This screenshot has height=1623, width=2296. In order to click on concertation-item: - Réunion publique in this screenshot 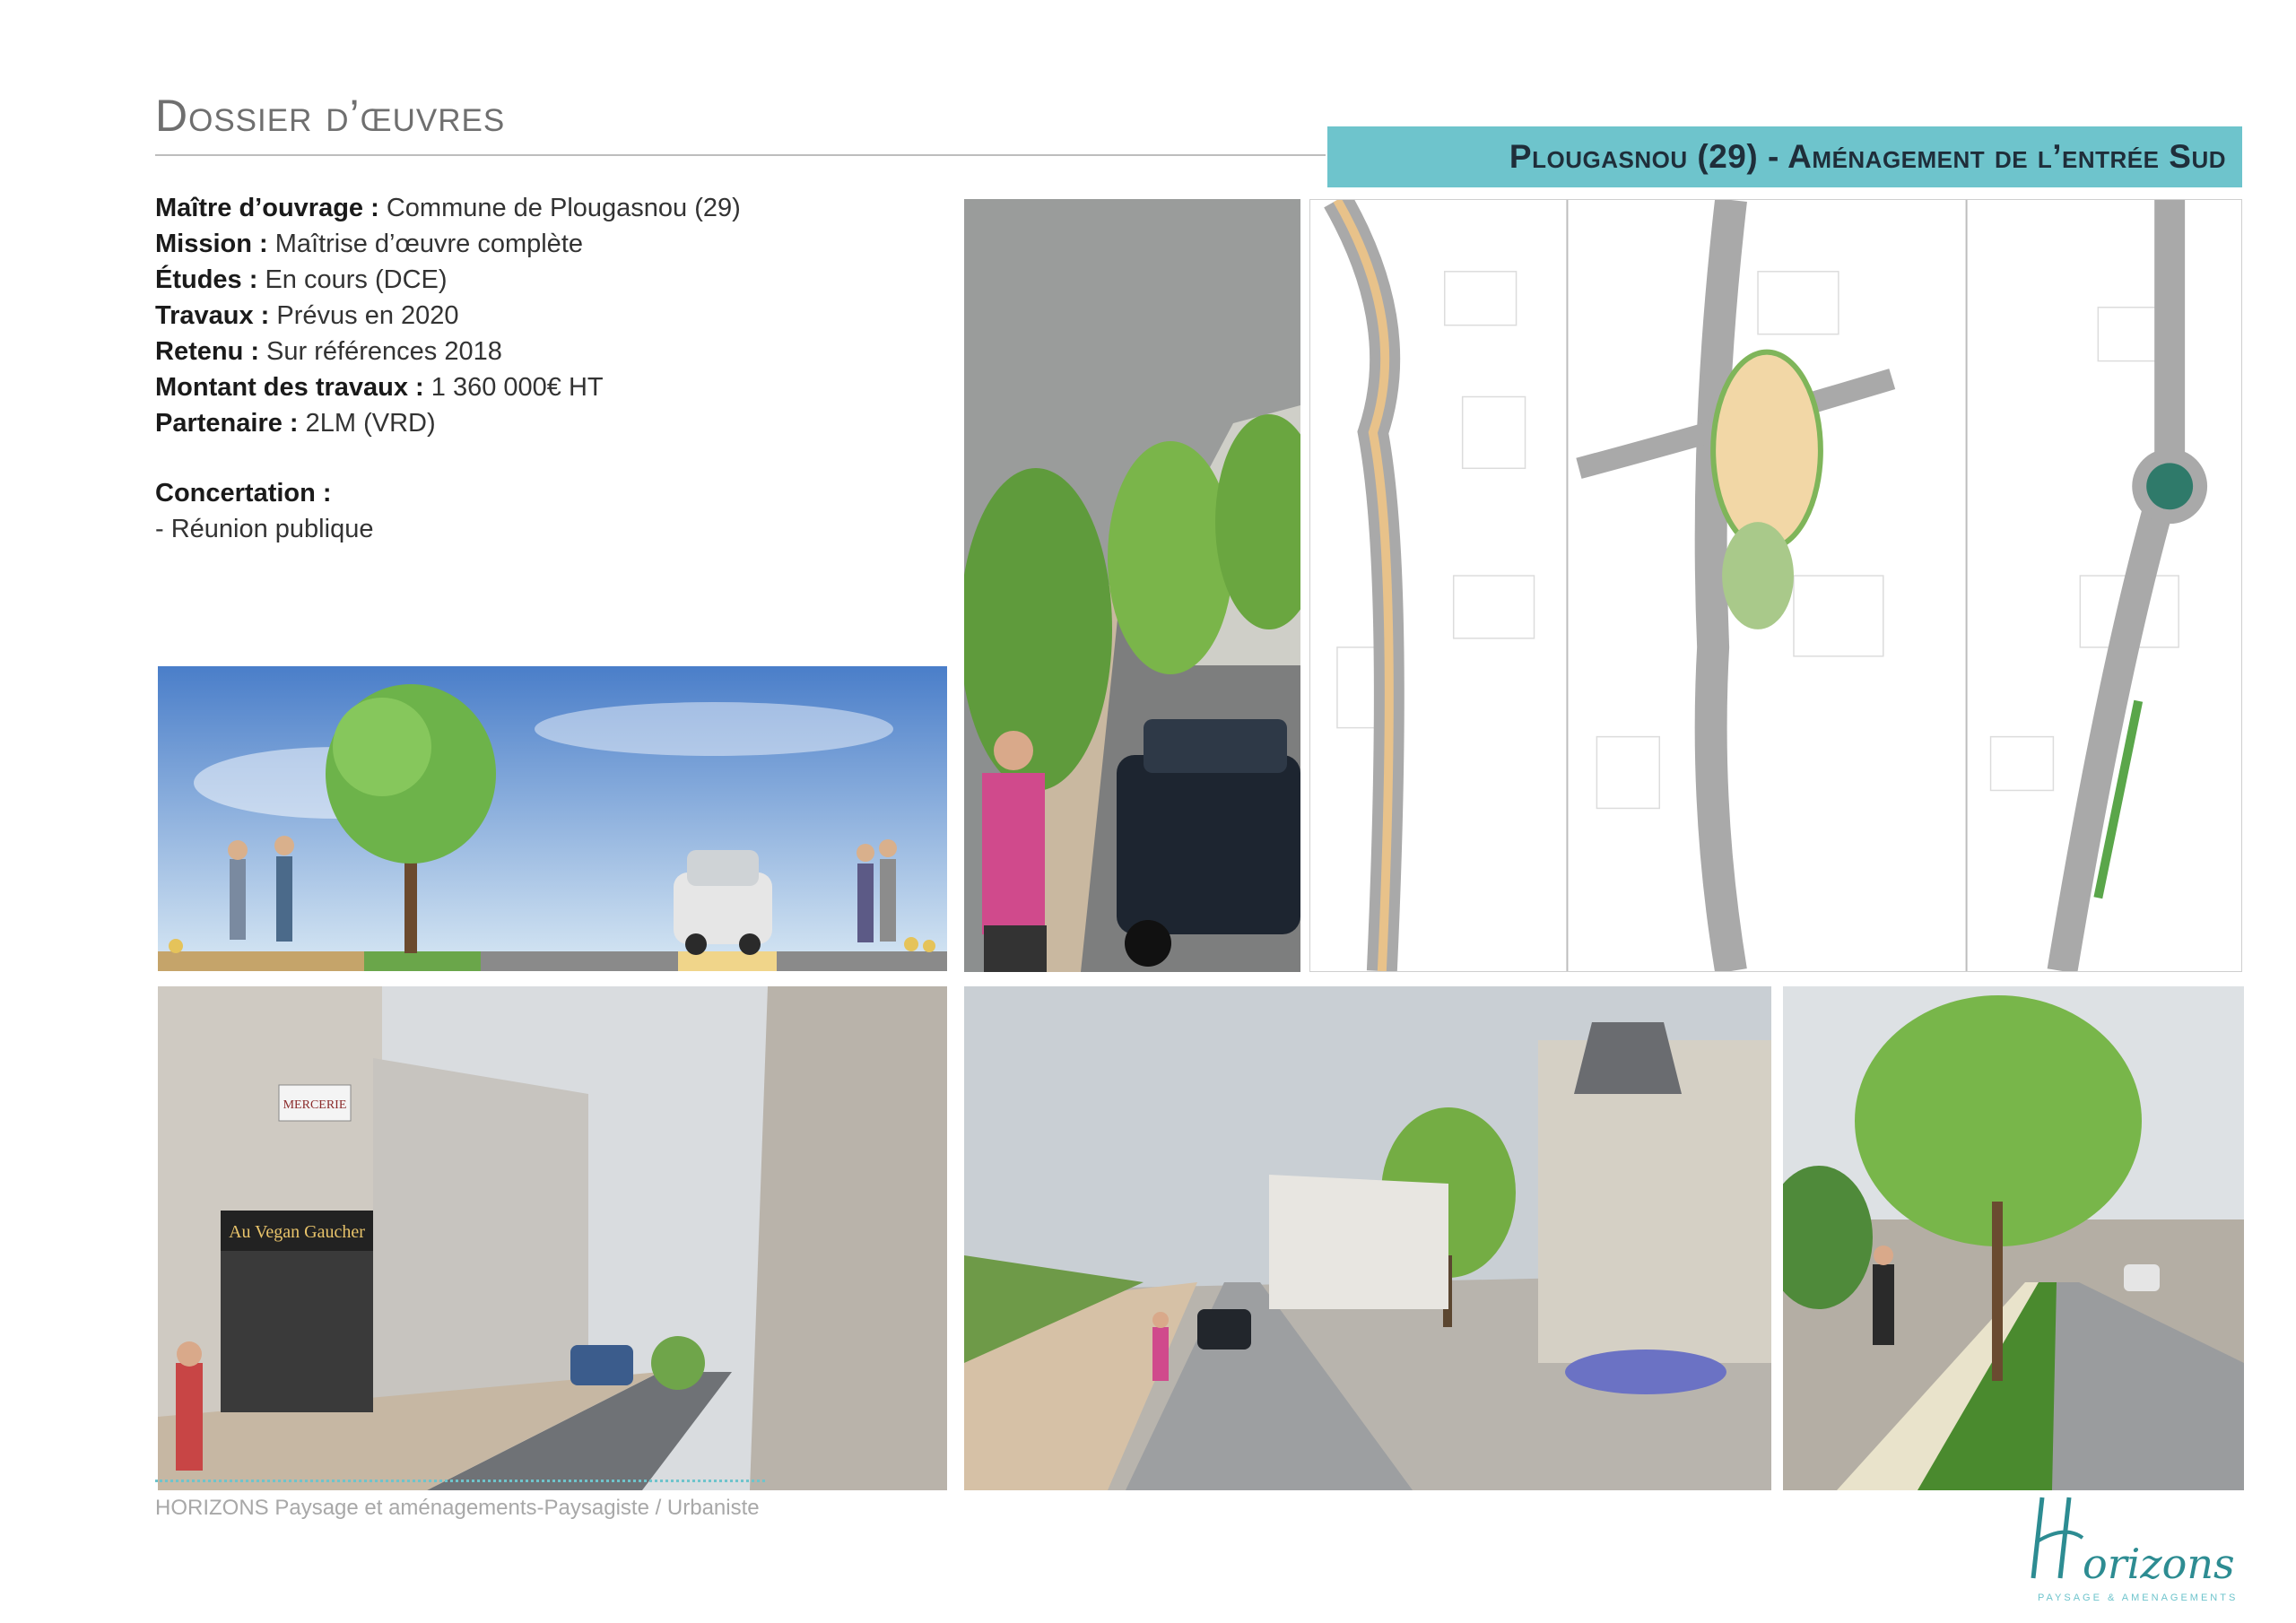, I will do `click(264, 529)`.